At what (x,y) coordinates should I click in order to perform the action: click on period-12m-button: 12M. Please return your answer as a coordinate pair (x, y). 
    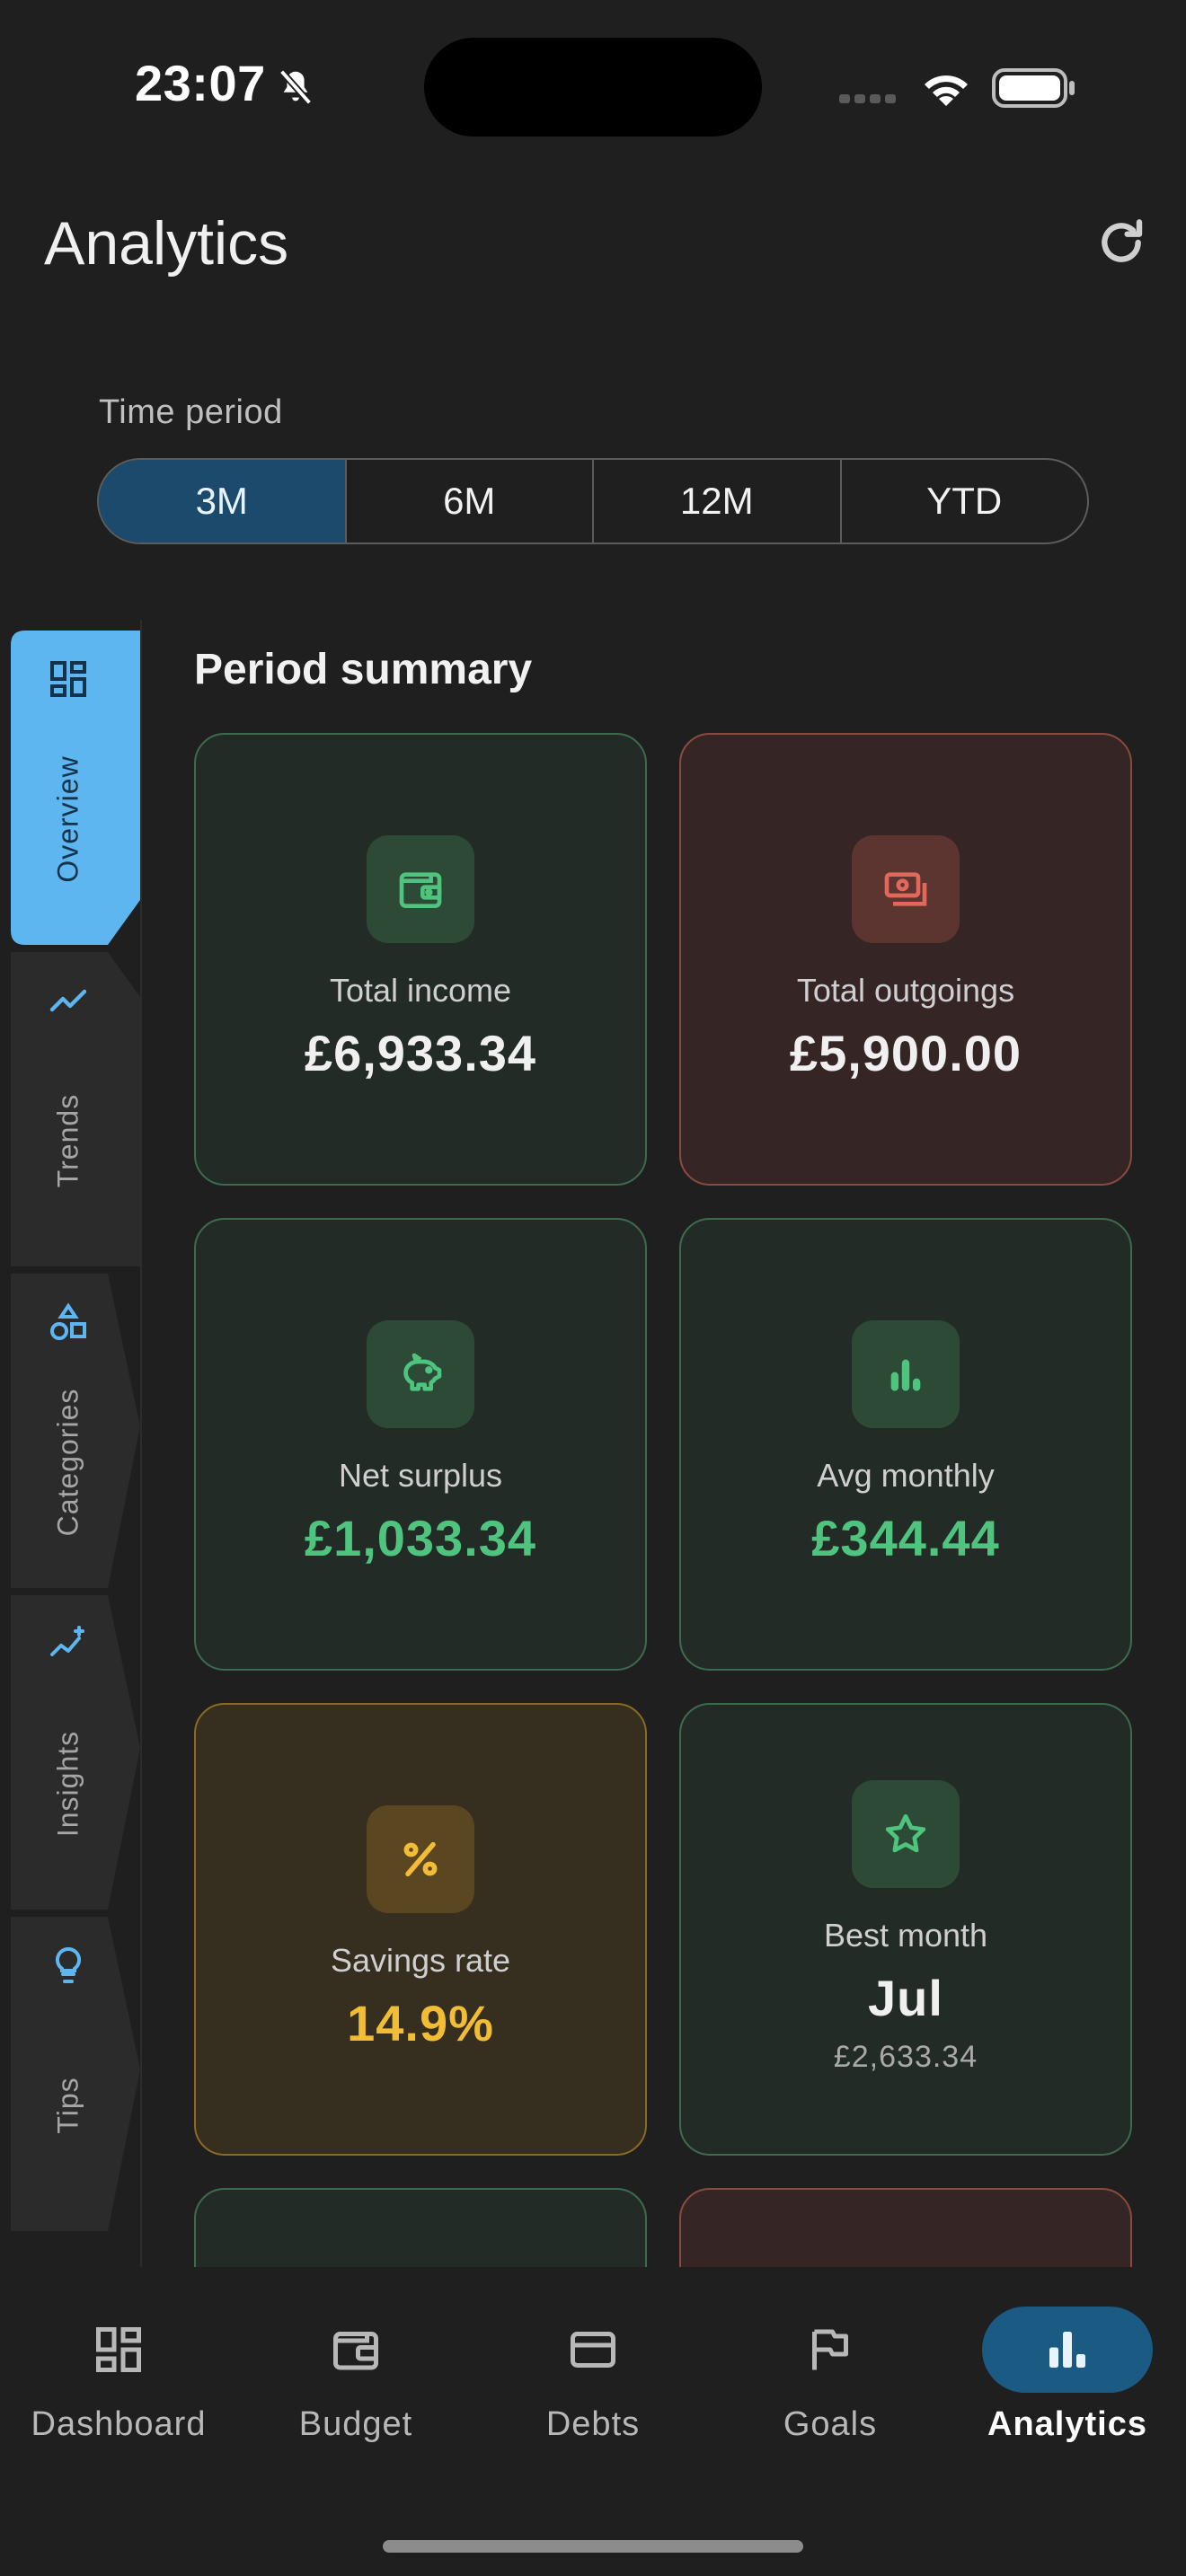
    Looking at the image, I should click on (718, 501).